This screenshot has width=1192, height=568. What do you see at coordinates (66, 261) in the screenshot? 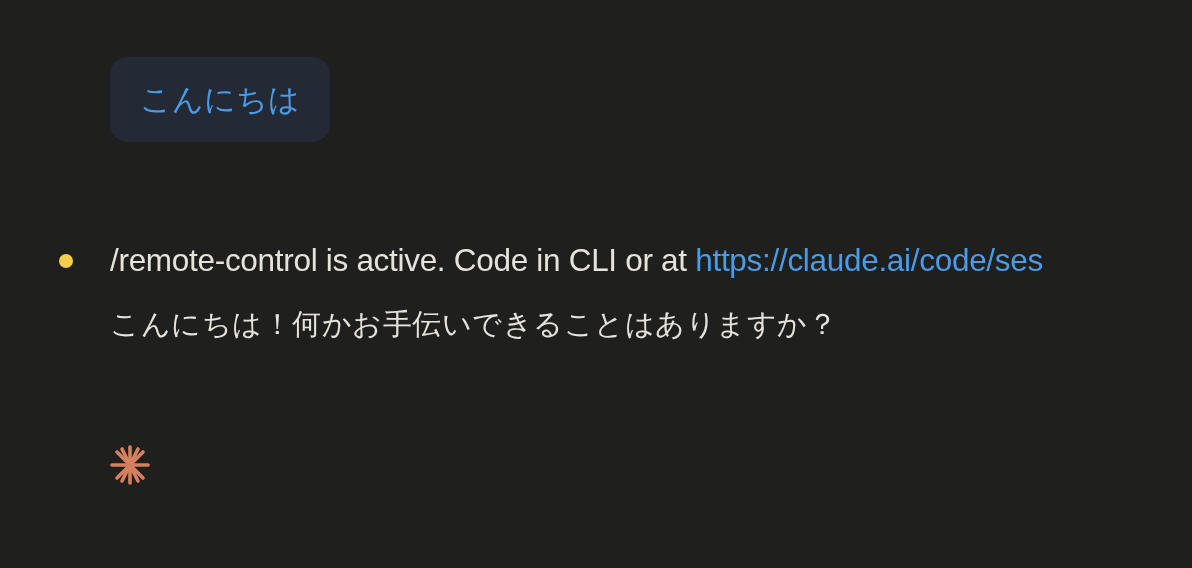
I see `status-dot-icon` at bounding box center [66, 261].